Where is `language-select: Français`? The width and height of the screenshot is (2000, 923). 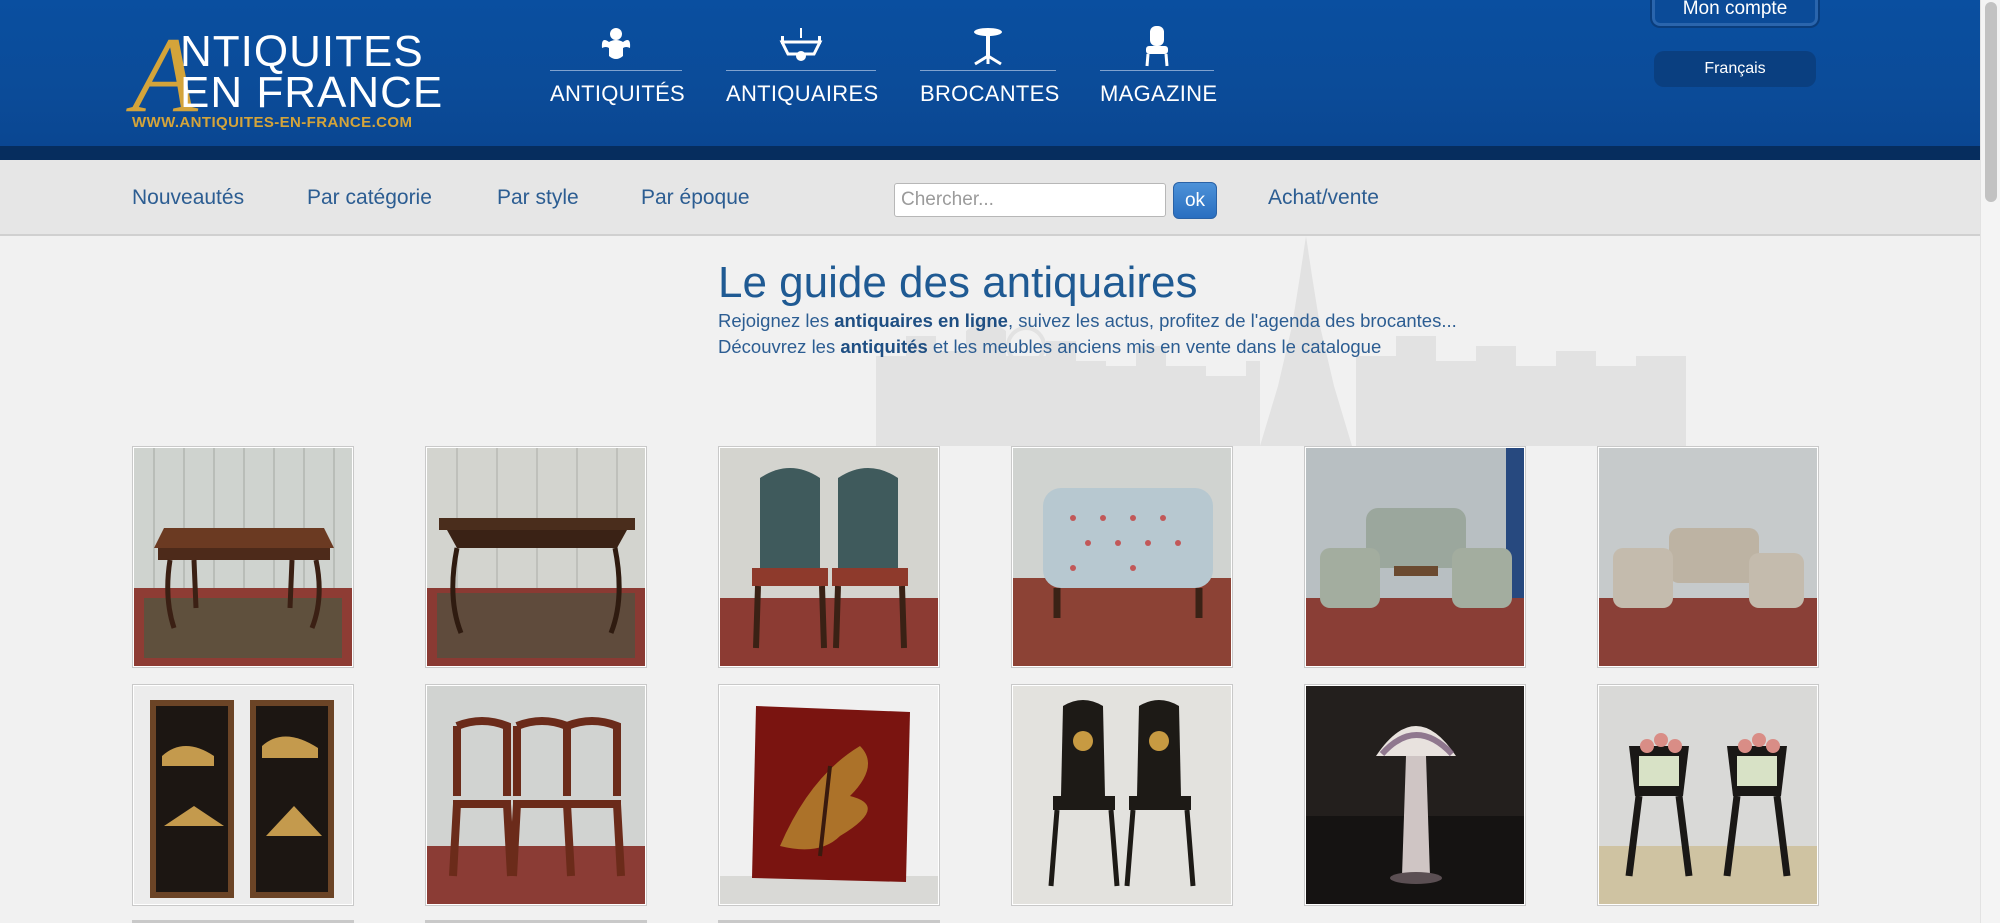 language-select: Français is located at coordinates (1735, 69).